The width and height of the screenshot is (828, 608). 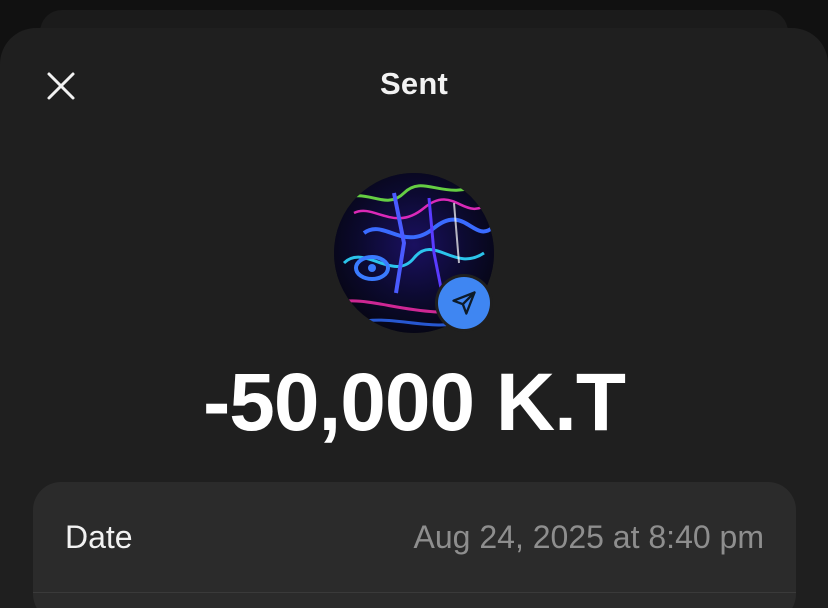 What do you see at coordinates (414, 592) in the screenshot?
I see `divider` at bounding box center [414, 592].